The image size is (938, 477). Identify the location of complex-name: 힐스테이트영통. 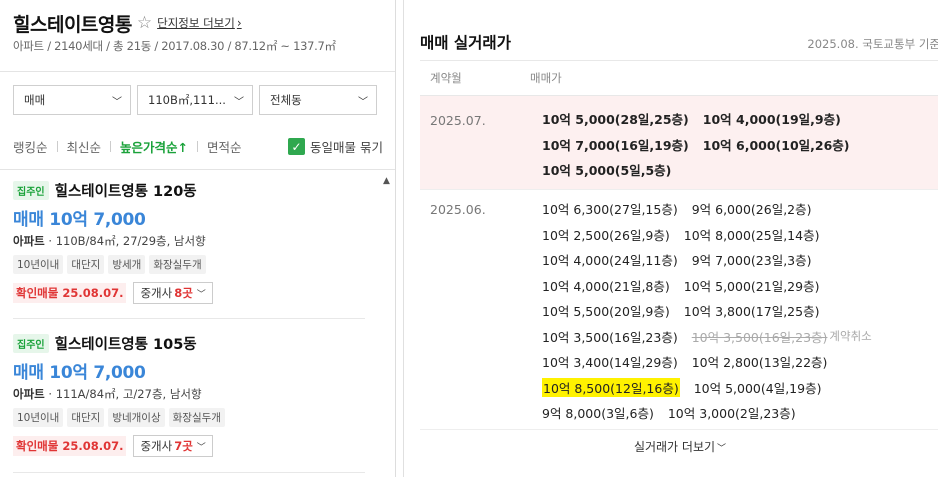
(72, 24).